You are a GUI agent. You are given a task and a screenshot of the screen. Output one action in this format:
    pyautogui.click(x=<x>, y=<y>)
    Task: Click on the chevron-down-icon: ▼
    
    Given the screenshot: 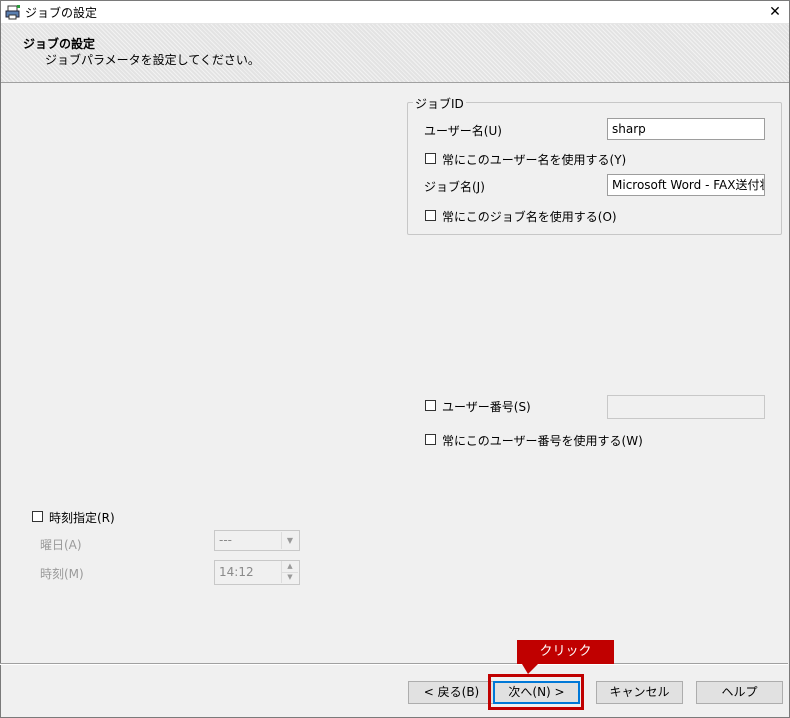 What is the action you would take?
    pyautogui.click(x=289, y=540)
    